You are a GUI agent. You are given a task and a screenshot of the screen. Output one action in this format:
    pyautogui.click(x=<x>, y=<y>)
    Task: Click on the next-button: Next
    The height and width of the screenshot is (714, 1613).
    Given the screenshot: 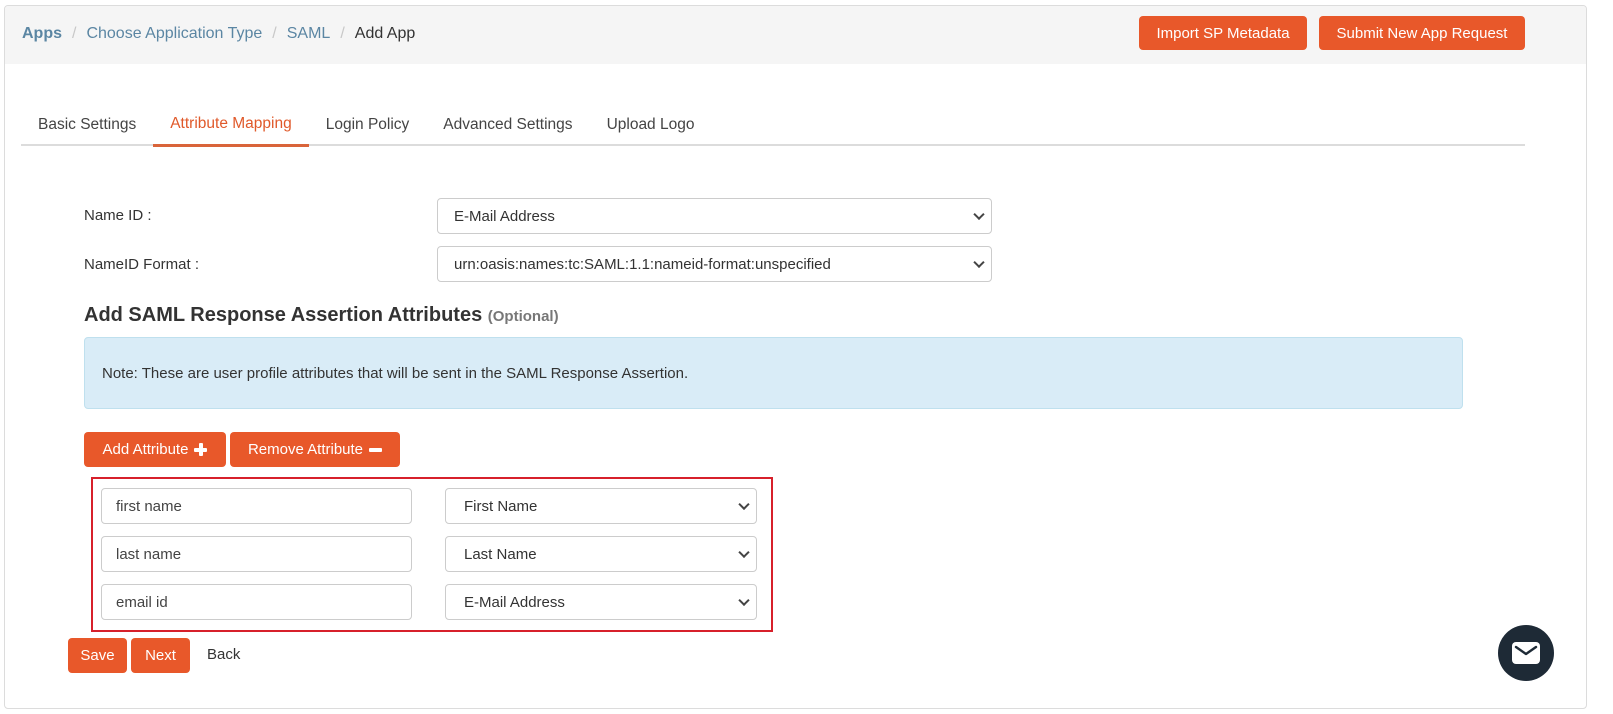 What is the action you would take?
    pyautogui.click(x=160, y=655)
    